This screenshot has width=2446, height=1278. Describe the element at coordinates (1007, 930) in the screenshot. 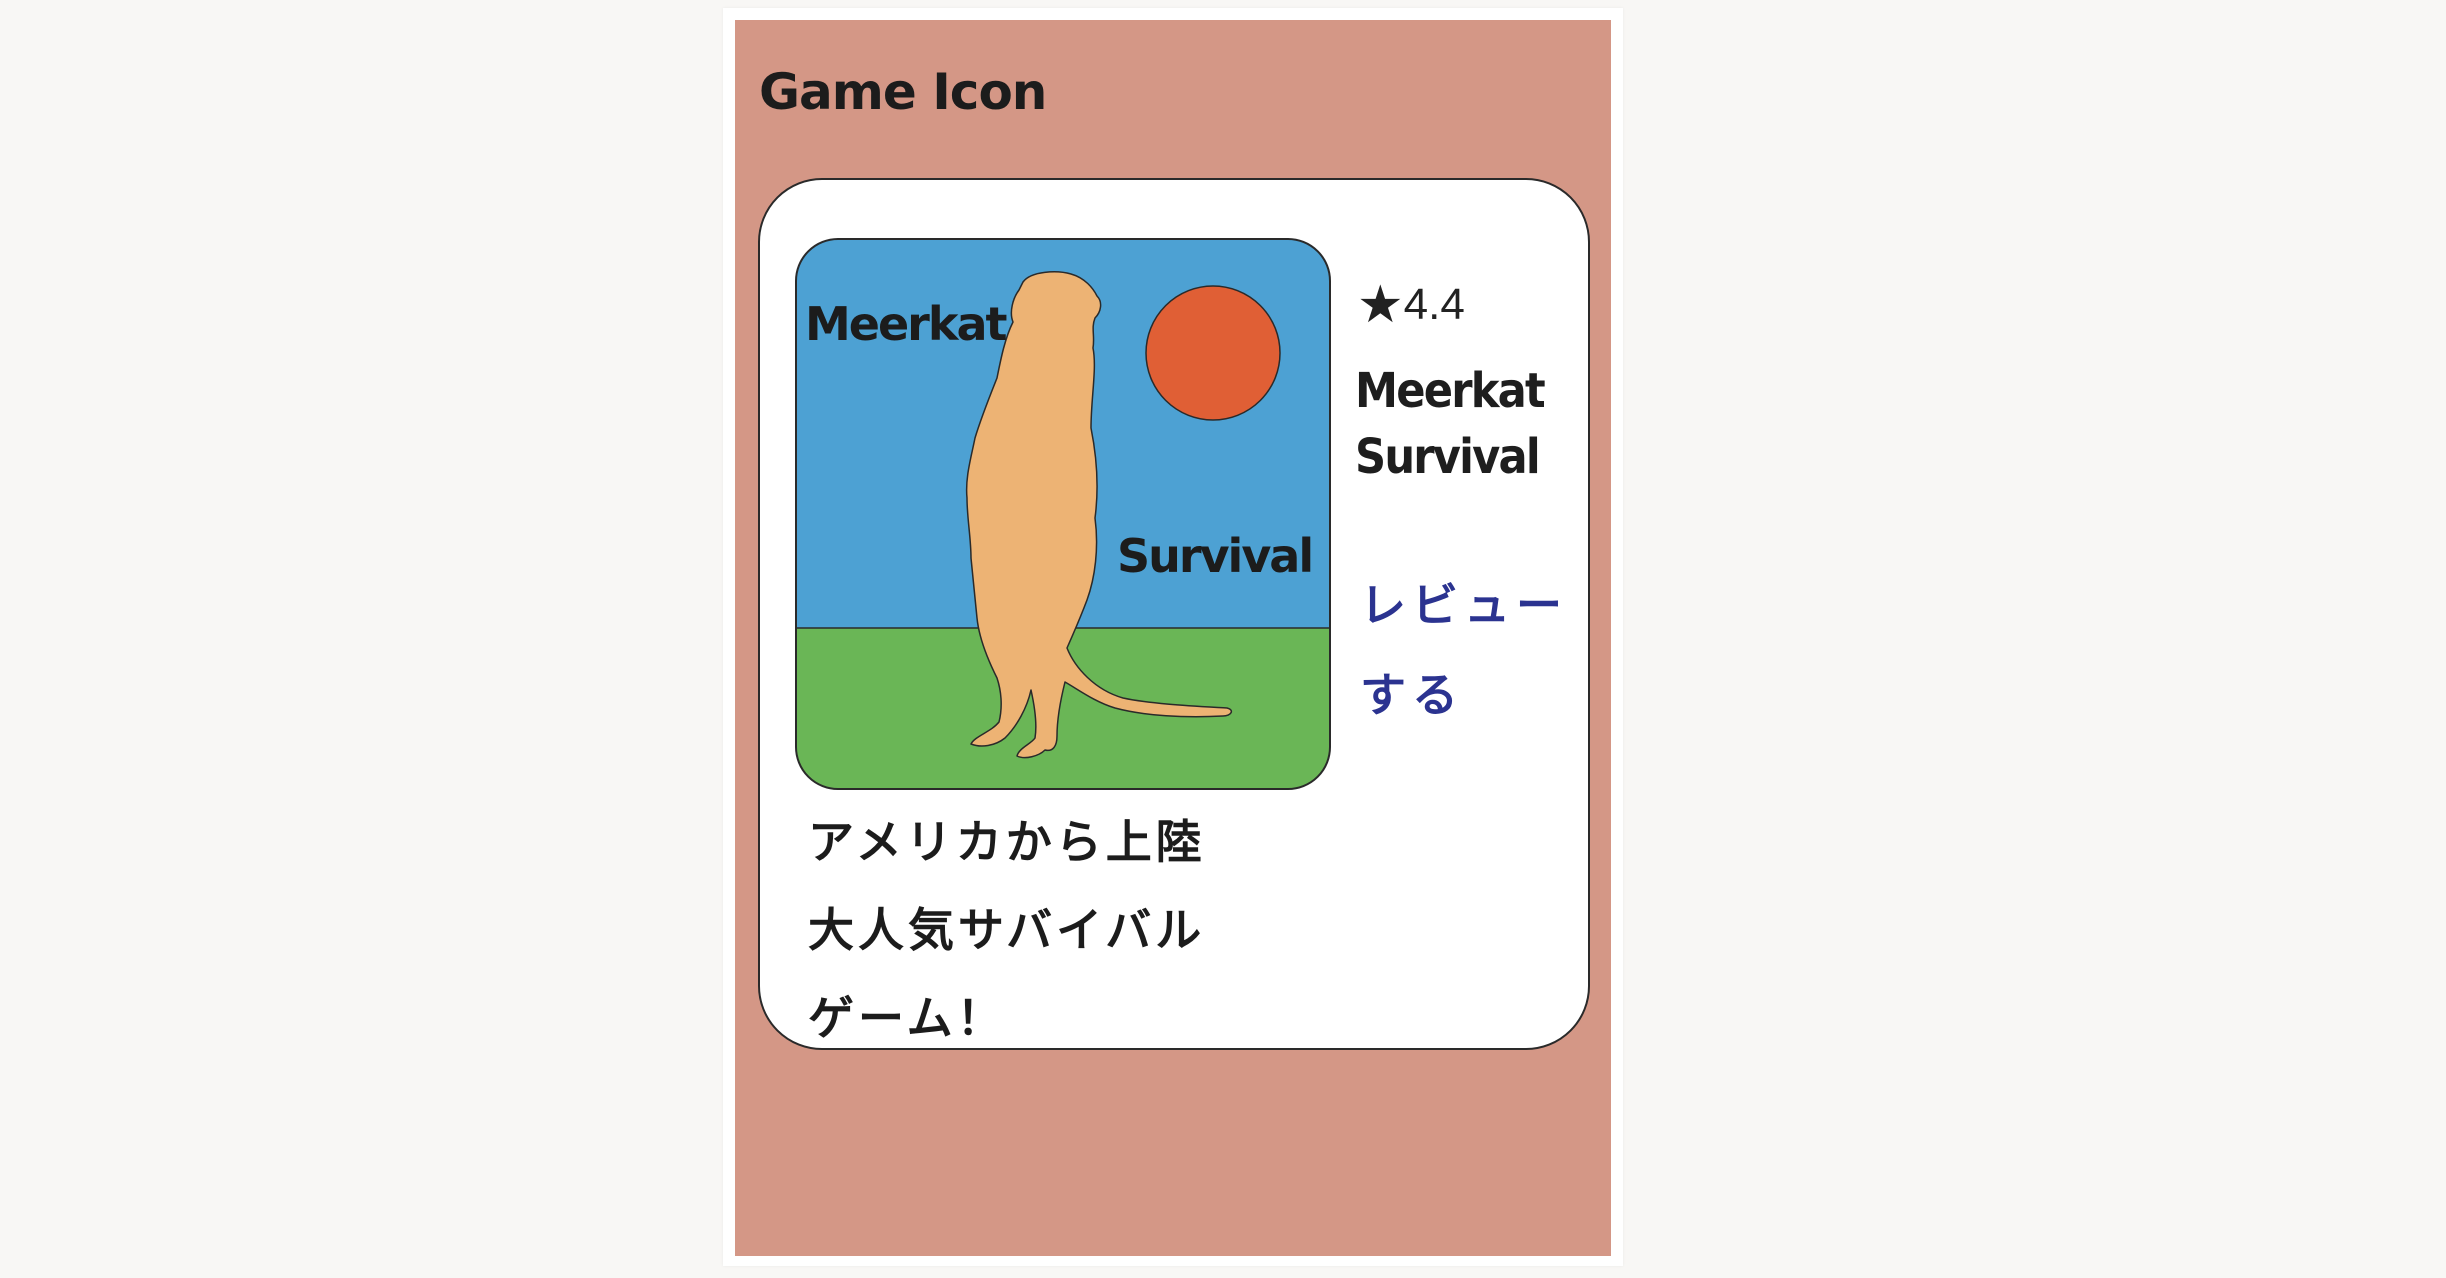

I see `tagline-line: 大人気サバイバル` at that location.